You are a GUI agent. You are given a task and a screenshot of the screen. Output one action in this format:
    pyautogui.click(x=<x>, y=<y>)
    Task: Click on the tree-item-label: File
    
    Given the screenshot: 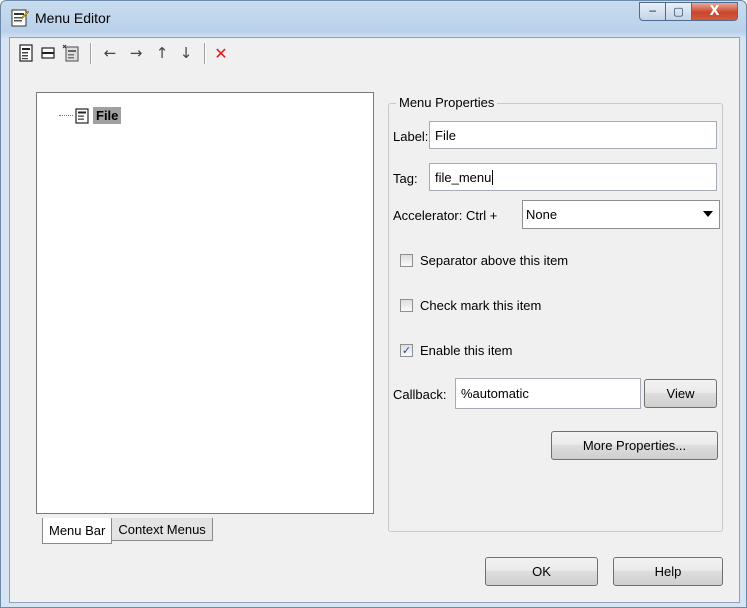 What is the action you would take?
    pyautogui.click(x=107, y=115)
    